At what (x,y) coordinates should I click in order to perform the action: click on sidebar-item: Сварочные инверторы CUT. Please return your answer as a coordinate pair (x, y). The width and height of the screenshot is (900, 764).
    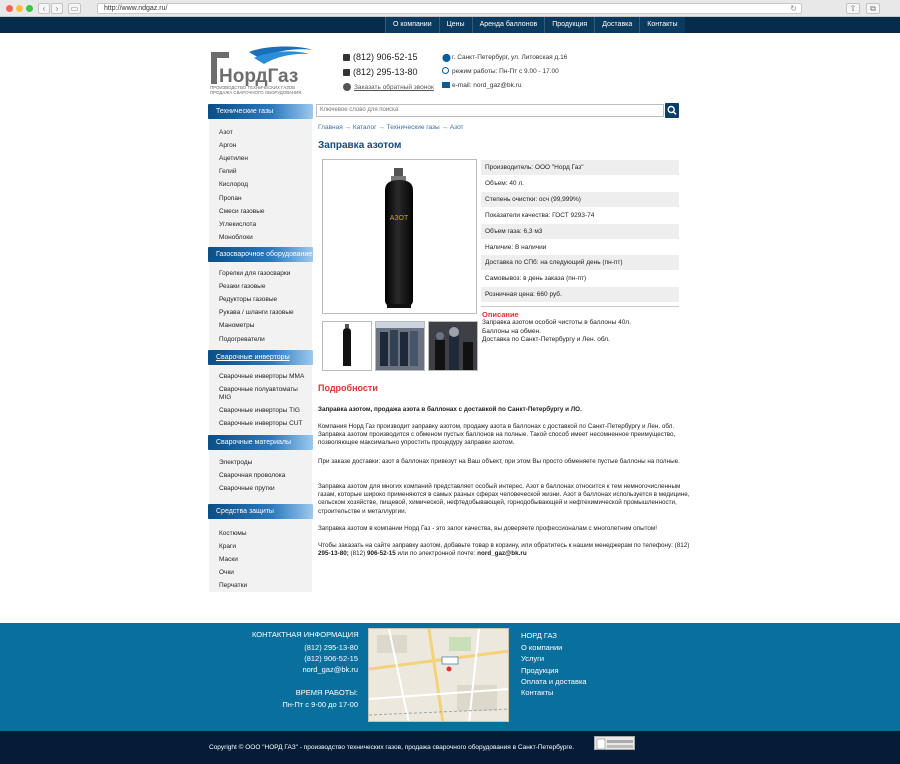
    Looking at the image, I should click on (264, 424).